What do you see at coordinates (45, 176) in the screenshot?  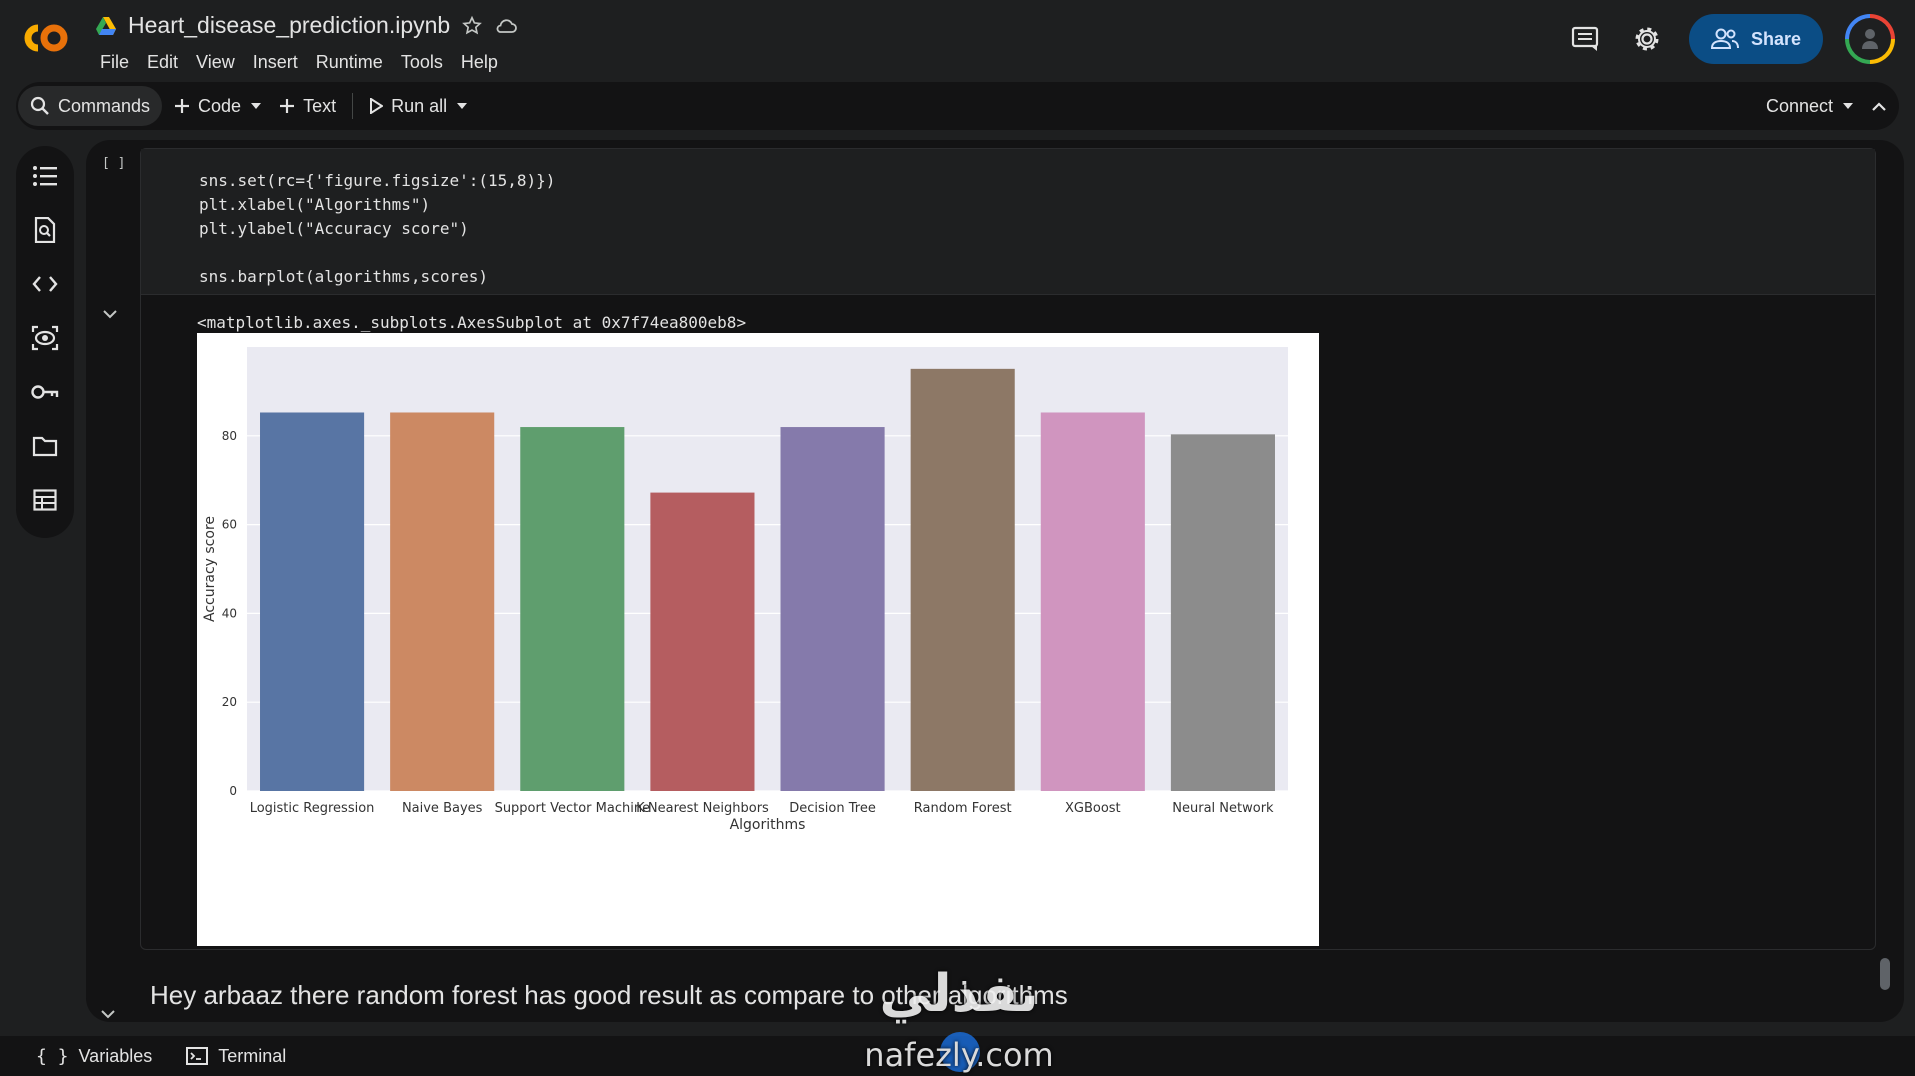 I see `table-of-contents-icon` at bounding box center [45, 176].